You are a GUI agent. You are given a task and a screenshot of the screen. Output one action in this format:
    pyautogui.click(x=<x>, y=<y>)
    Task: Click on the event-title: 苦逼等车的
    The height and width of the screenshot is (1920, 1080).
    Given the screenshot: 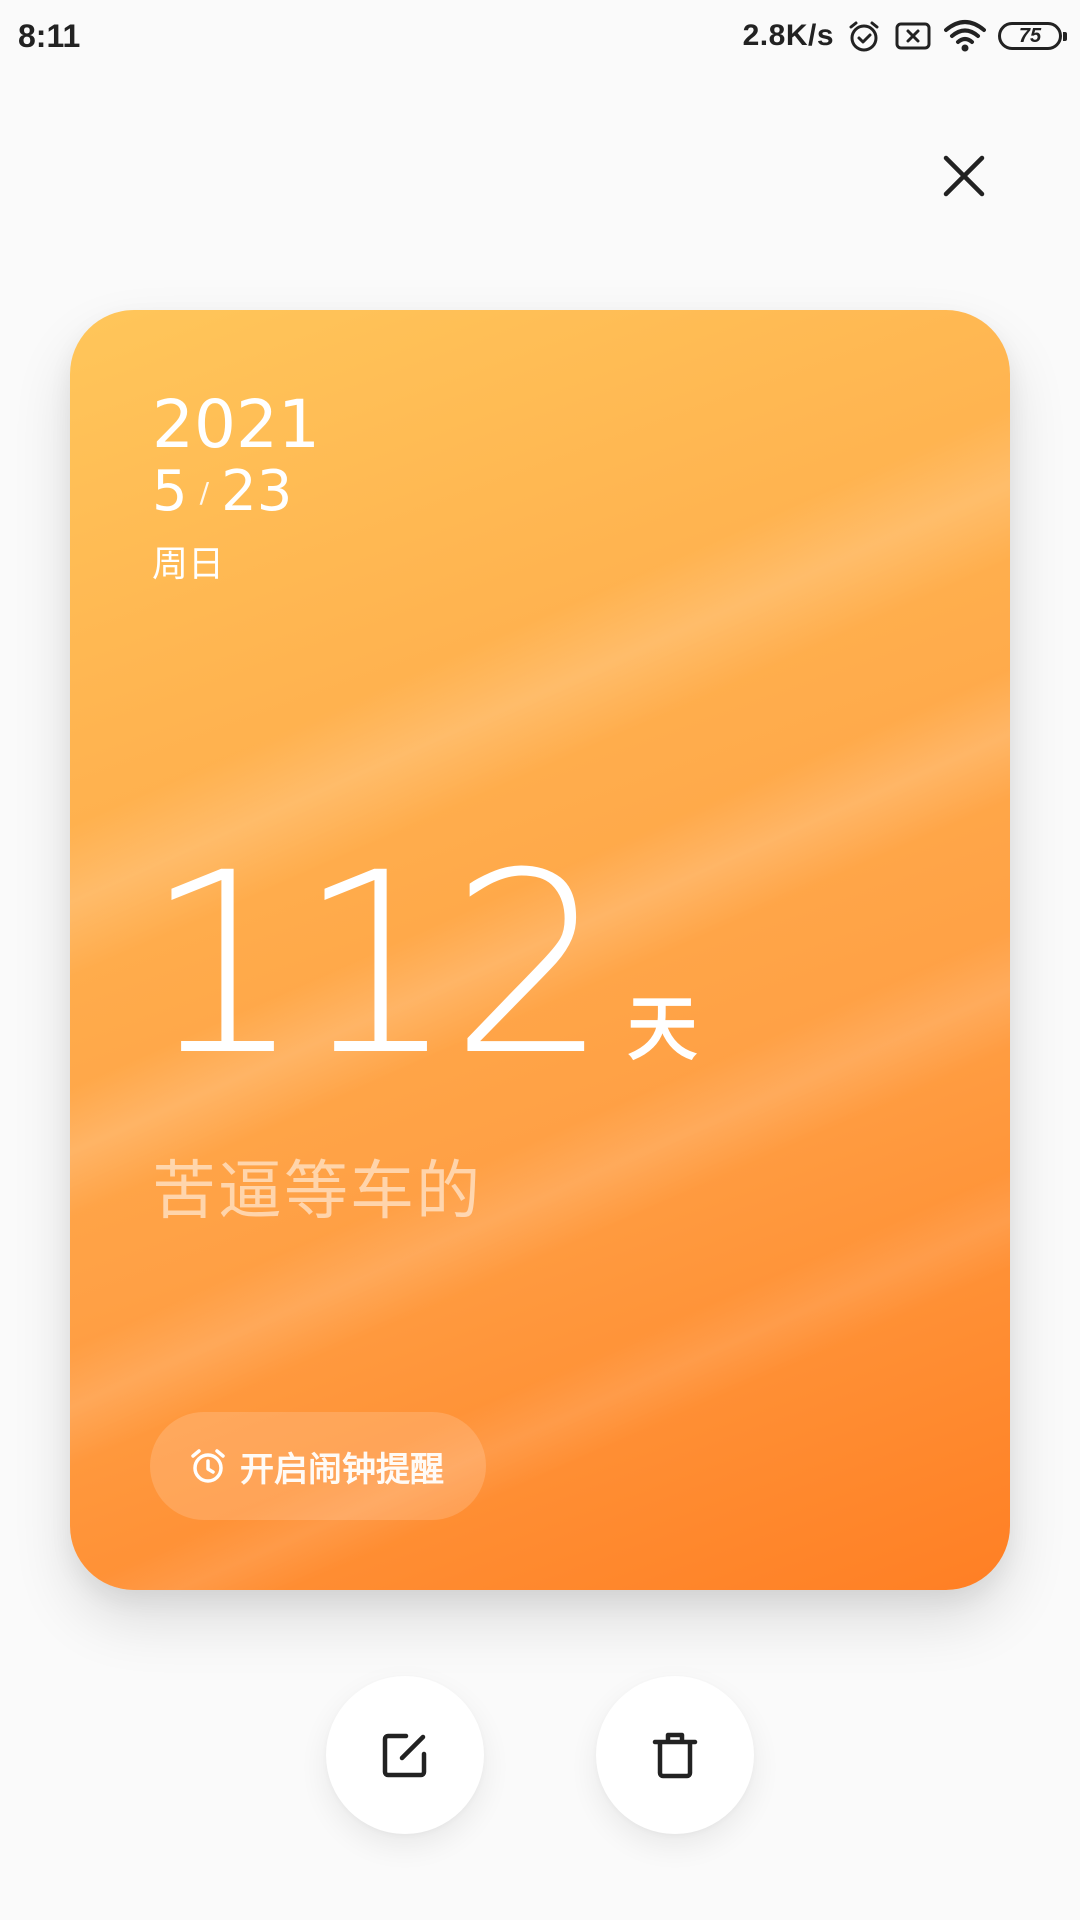 What is the action you would take?
    pyautogui.click(x=317, y=1192)
    